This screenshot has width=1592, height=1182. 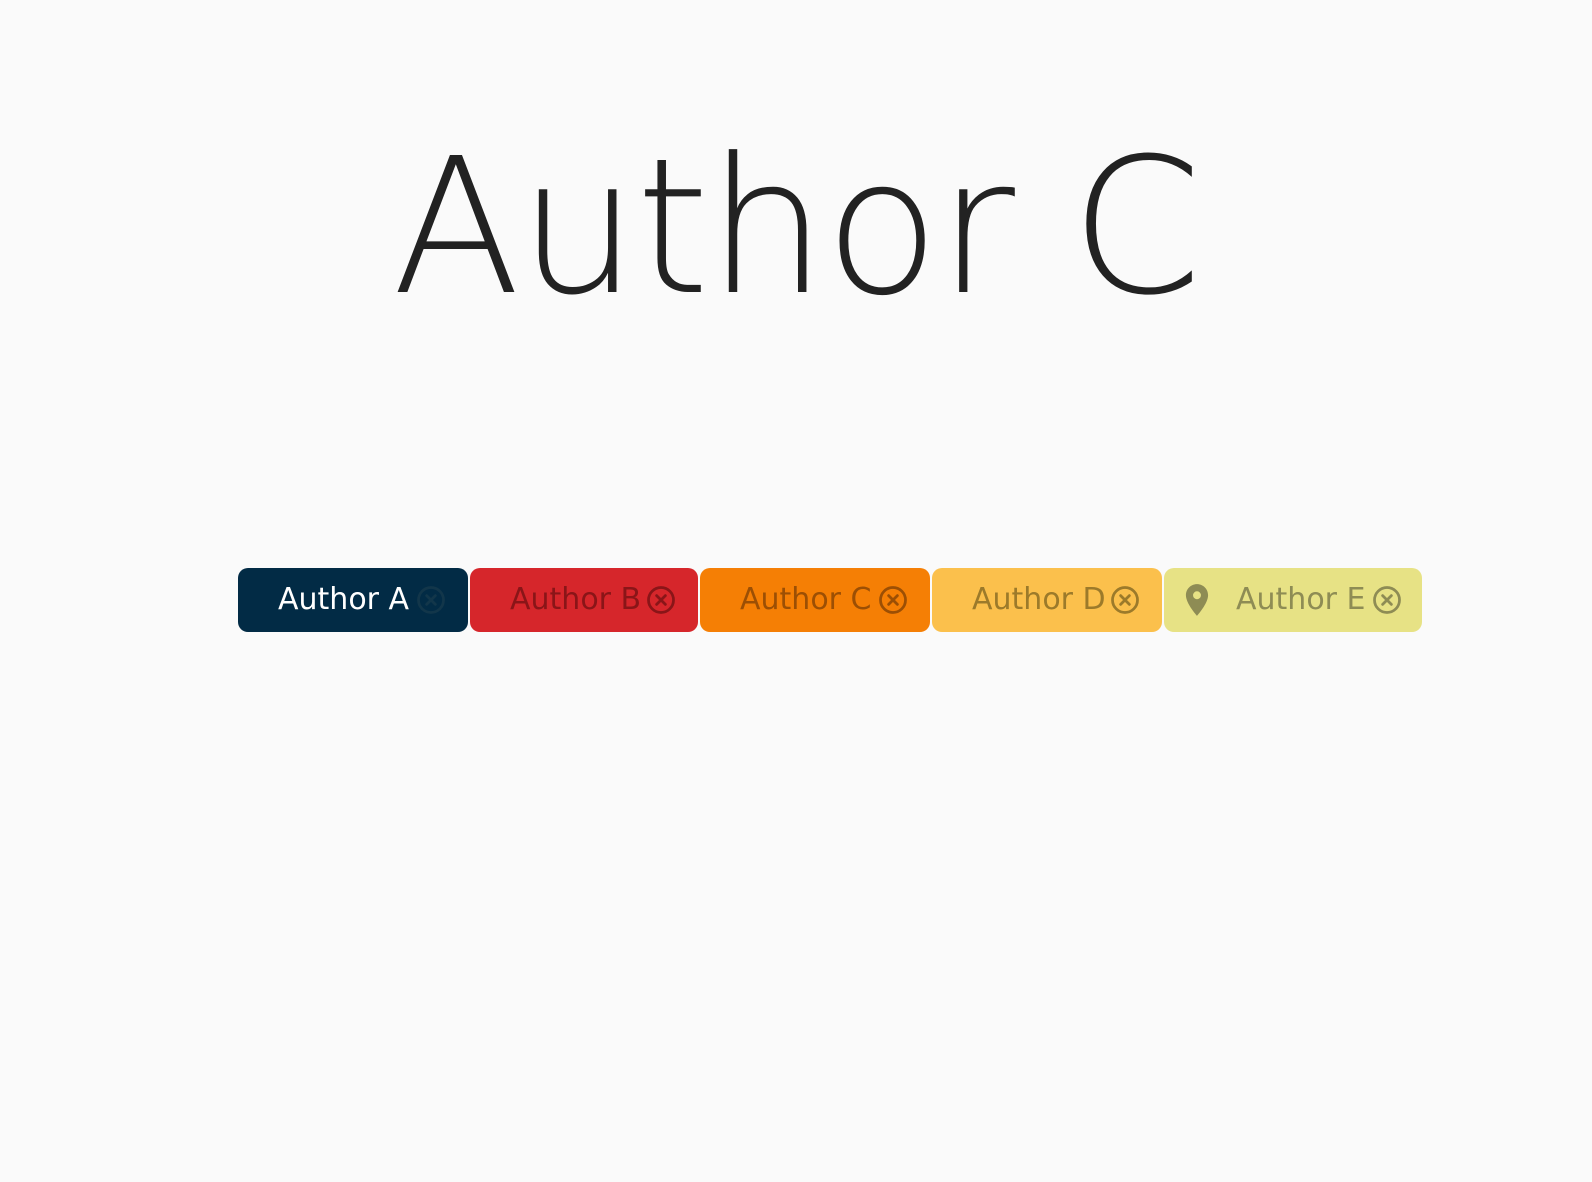 What do you see at coordinates (1301, 599) in the screenshot?
I see `chip-label: Author E` at bounding box center [1301, 599].